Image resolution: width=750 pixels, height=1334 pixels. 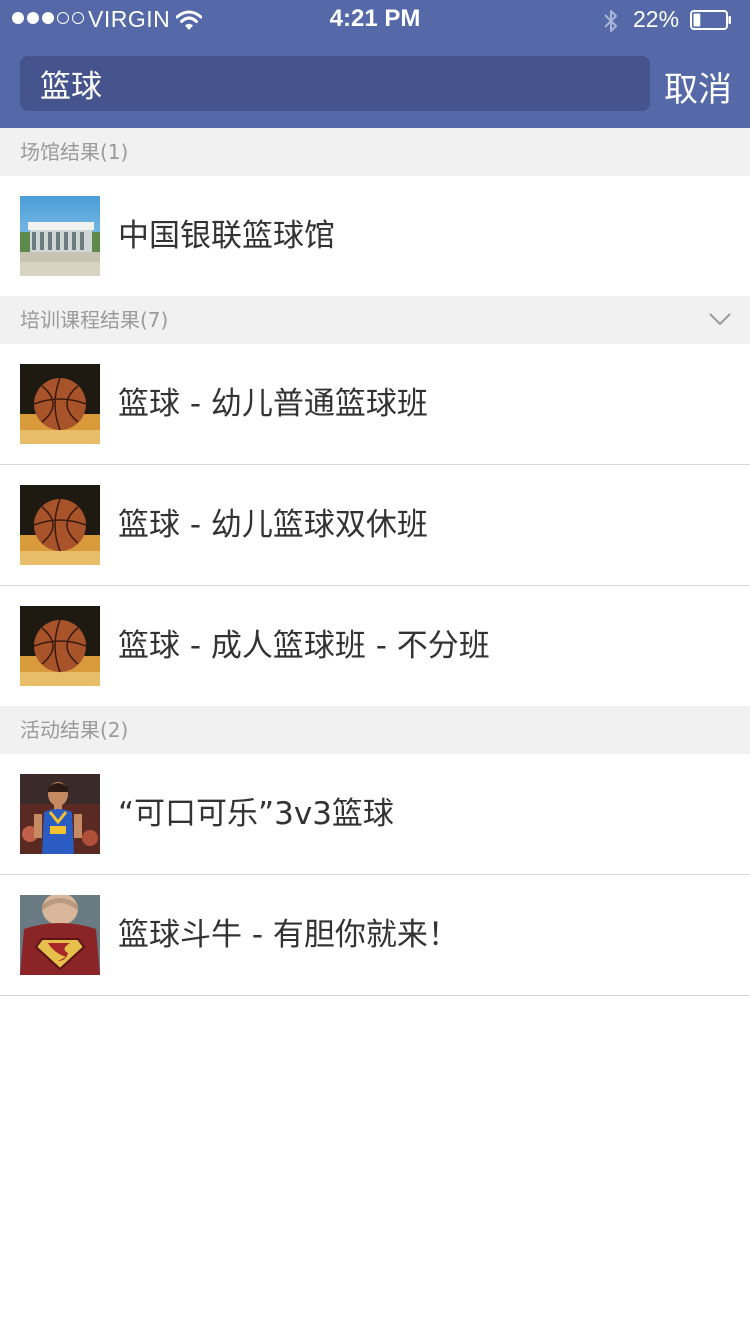 What do you see at coordinates (320, 83) in the screenshot?
I see `search-input` at bounding box center [320, 83].